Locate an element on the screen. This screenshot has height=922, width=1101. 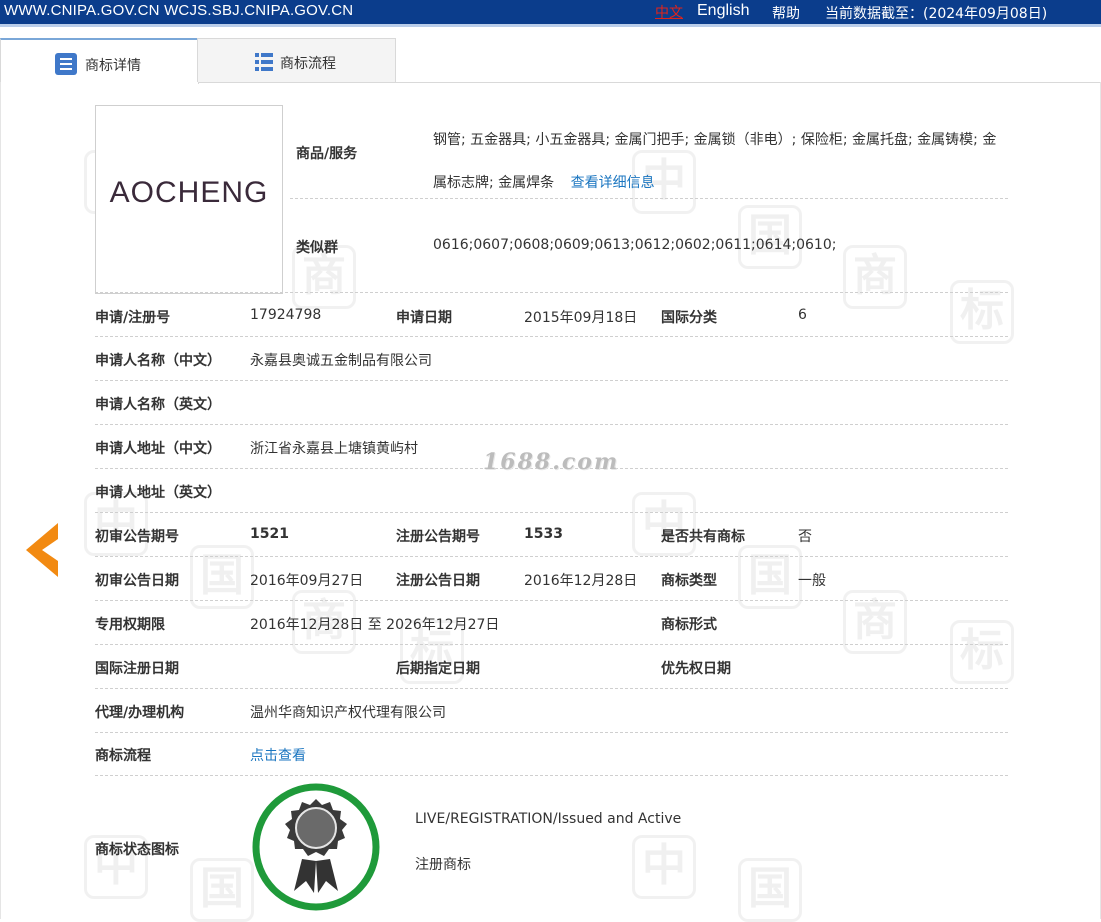
tm-process-label: 商标流程 is located at coordinates (123, 756).